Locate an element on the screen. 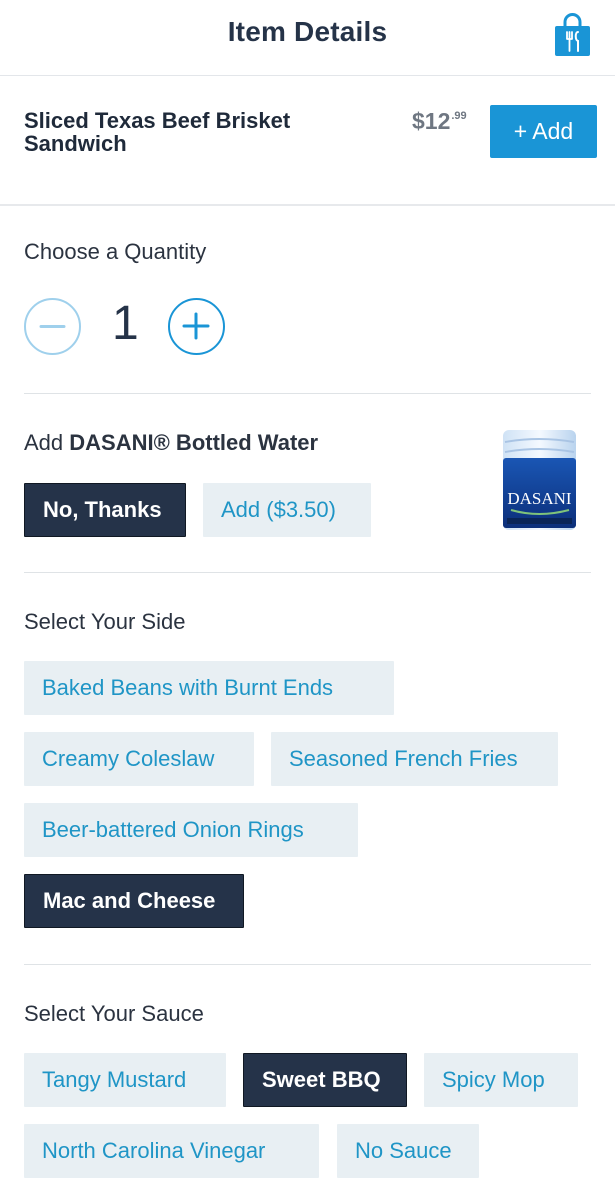 This screenshot has height=1200, width=615. shopping-bag-icon is located at coordinates (572, 35).